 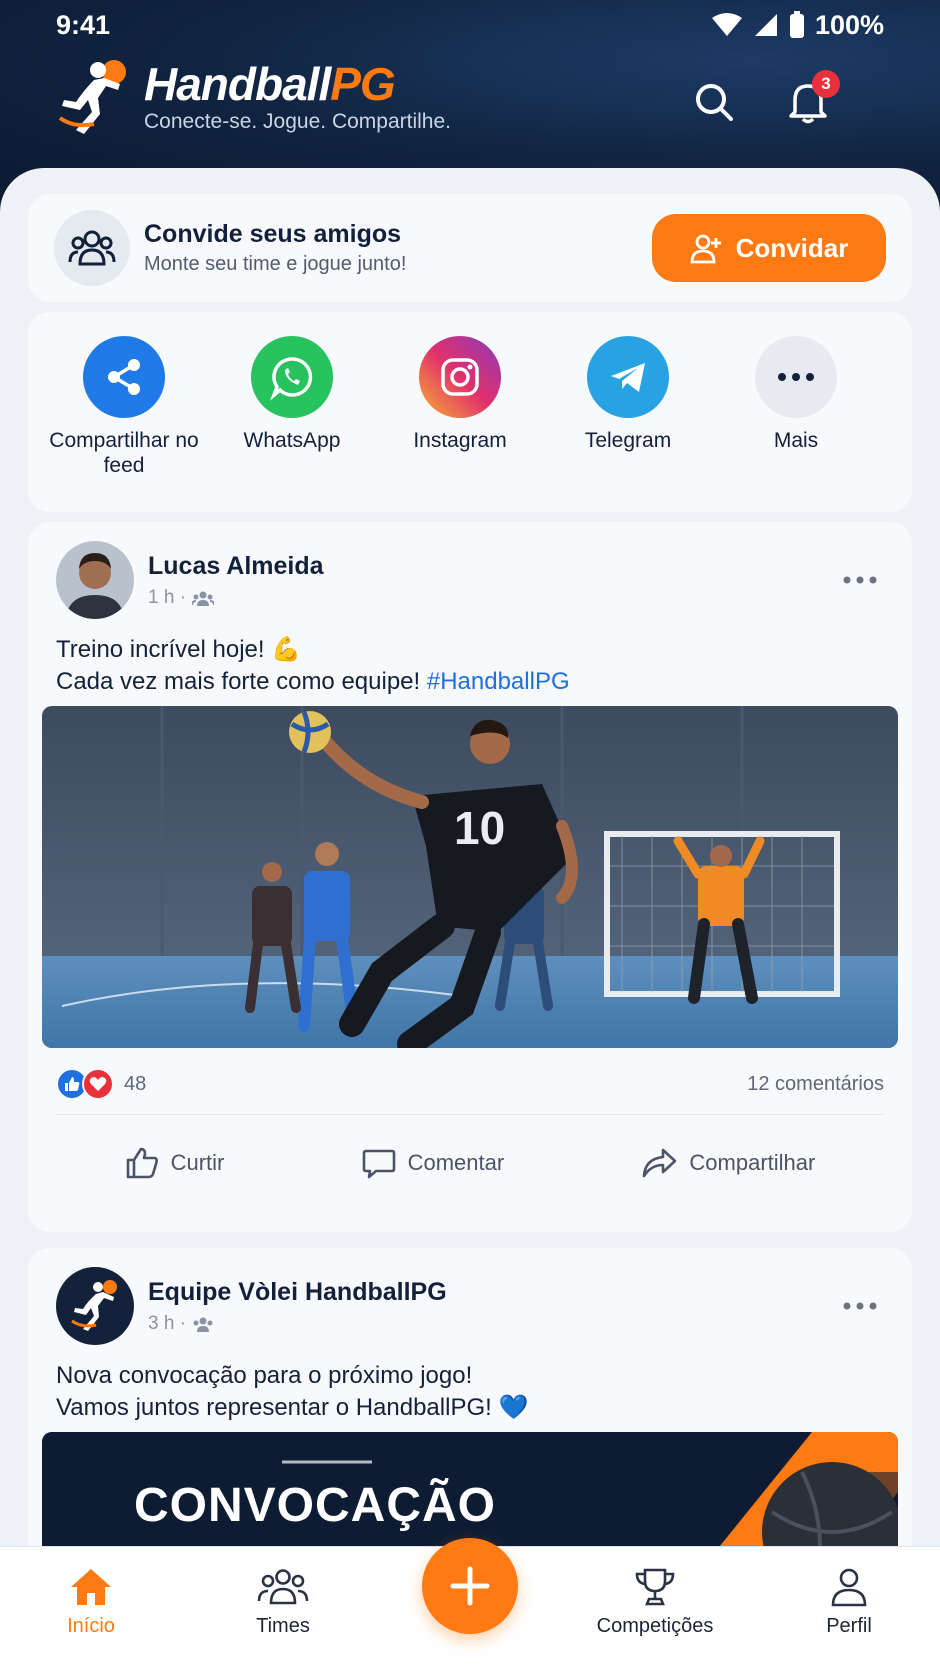 I want to click on post-timestamp: 1 h ·, so click(x=492, y=598).